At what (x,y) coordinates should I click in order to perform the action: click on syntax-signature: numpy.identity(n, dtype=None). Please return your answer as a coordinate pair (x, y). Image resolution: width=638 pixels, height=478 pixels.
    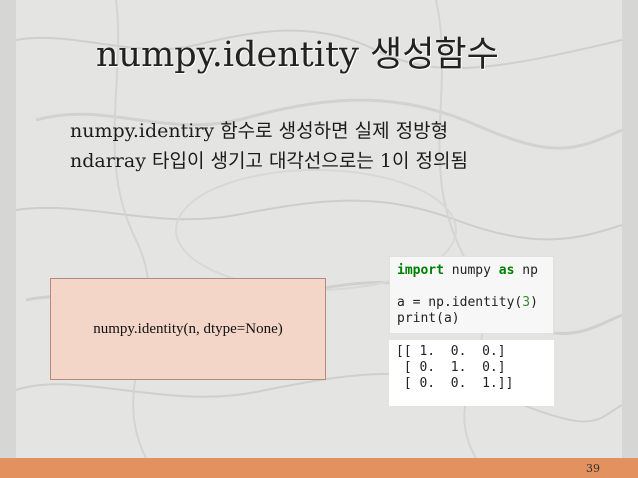
    Looking at the image, I should click on (188, 328).